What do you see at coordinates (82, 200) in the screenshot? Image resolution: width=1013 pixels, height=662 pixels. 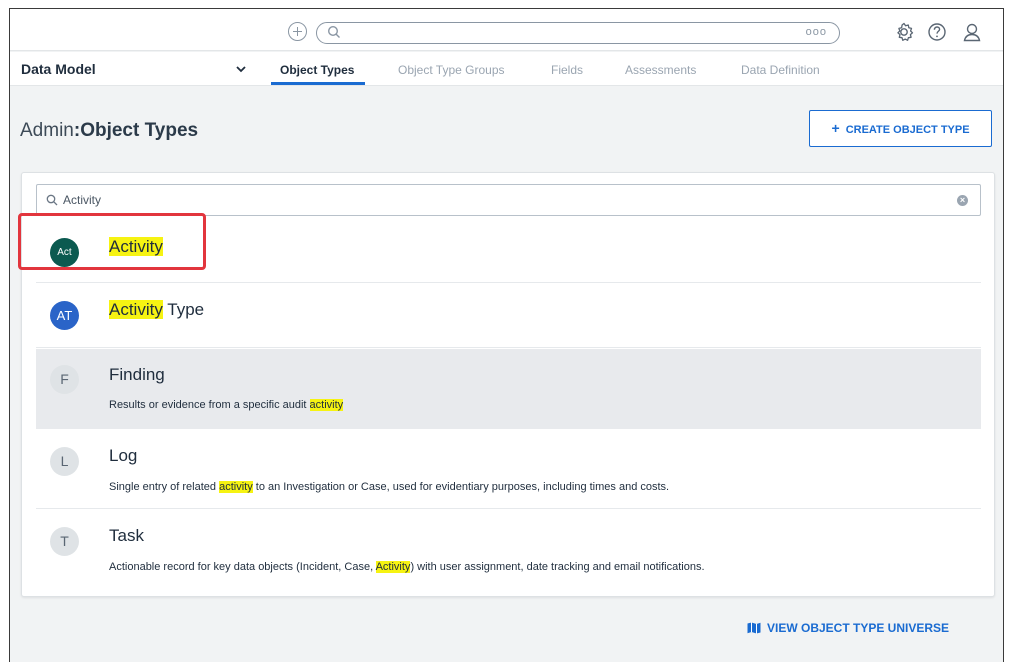 I see `search-input-value: Activity` at bounding box center [82, 200].